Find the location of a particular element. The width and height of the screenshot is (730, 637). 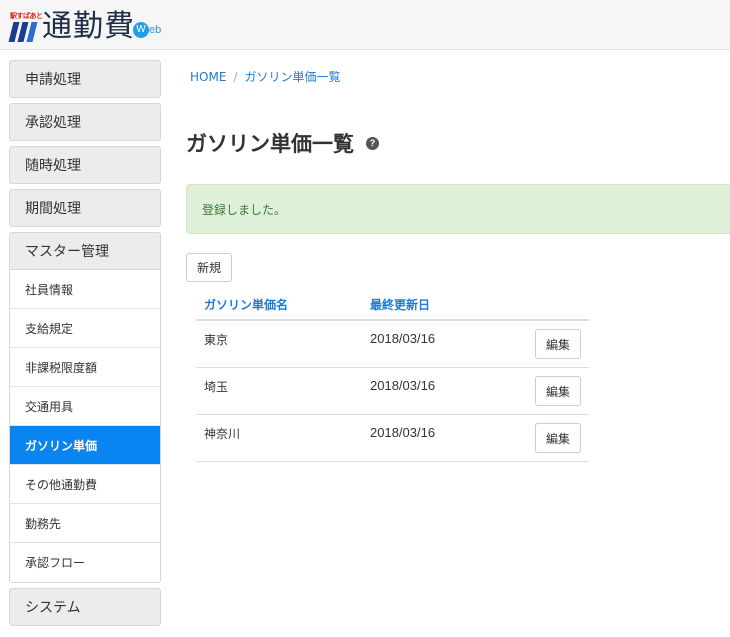

help-icon: ? is located at coordinates (372, 143).